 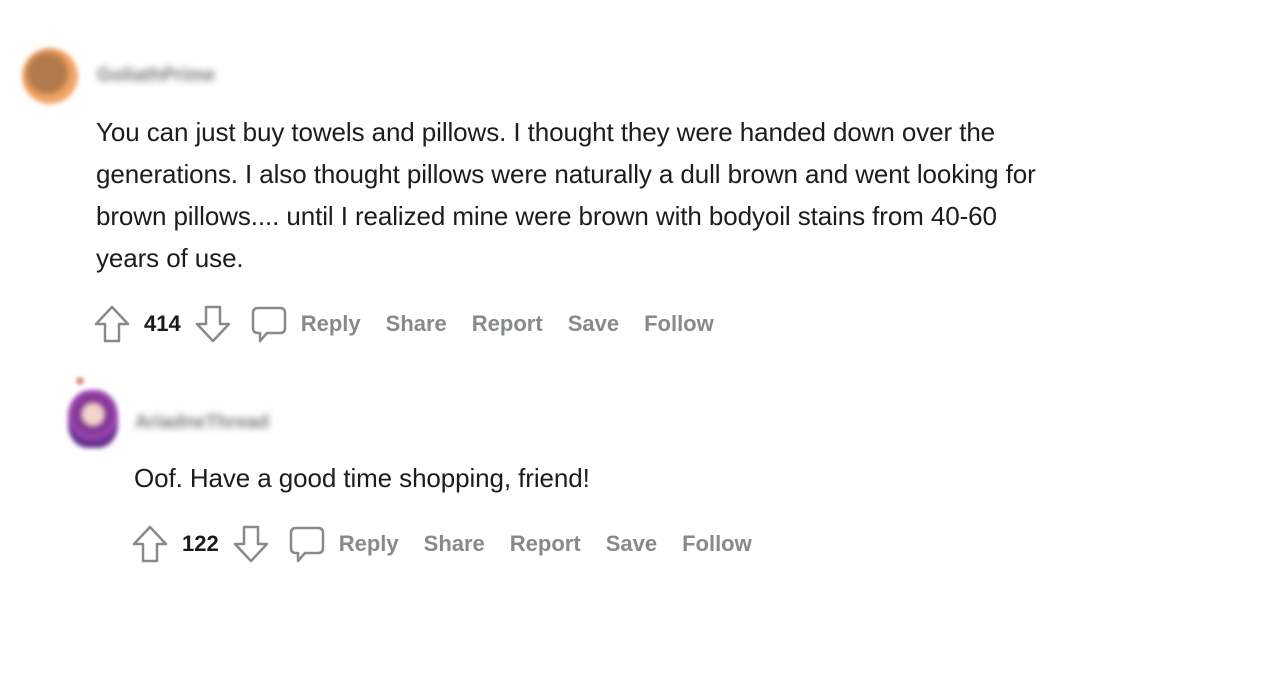 I want to click on comment-body-line: years of use., so click(x=170, y=258).